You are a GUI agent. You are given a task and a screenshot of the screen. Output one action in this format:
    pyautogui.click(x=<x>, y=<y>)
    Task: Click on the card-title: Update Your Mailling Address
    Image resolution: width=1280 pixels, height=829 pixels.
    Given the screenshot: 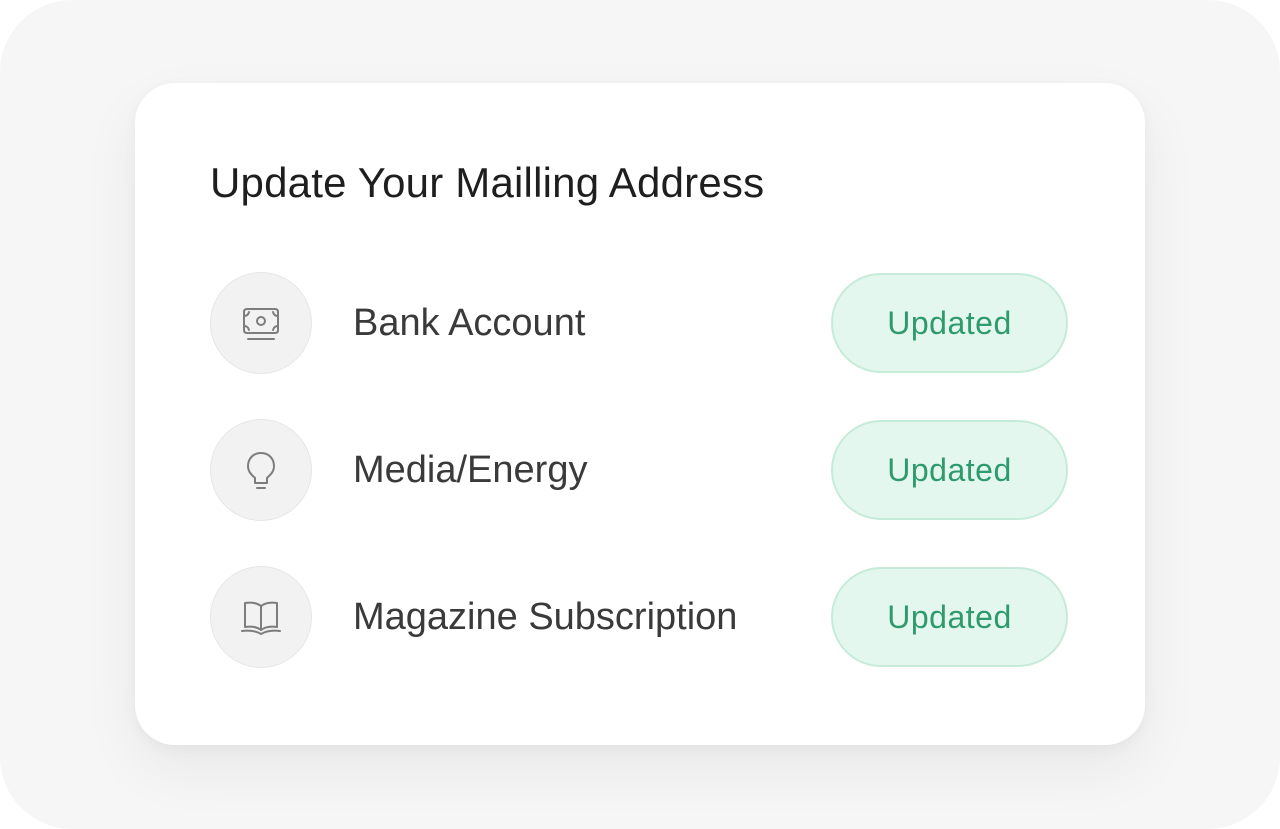 What is the action you would take?
    pyautogui.click(x=487, y=182)
    